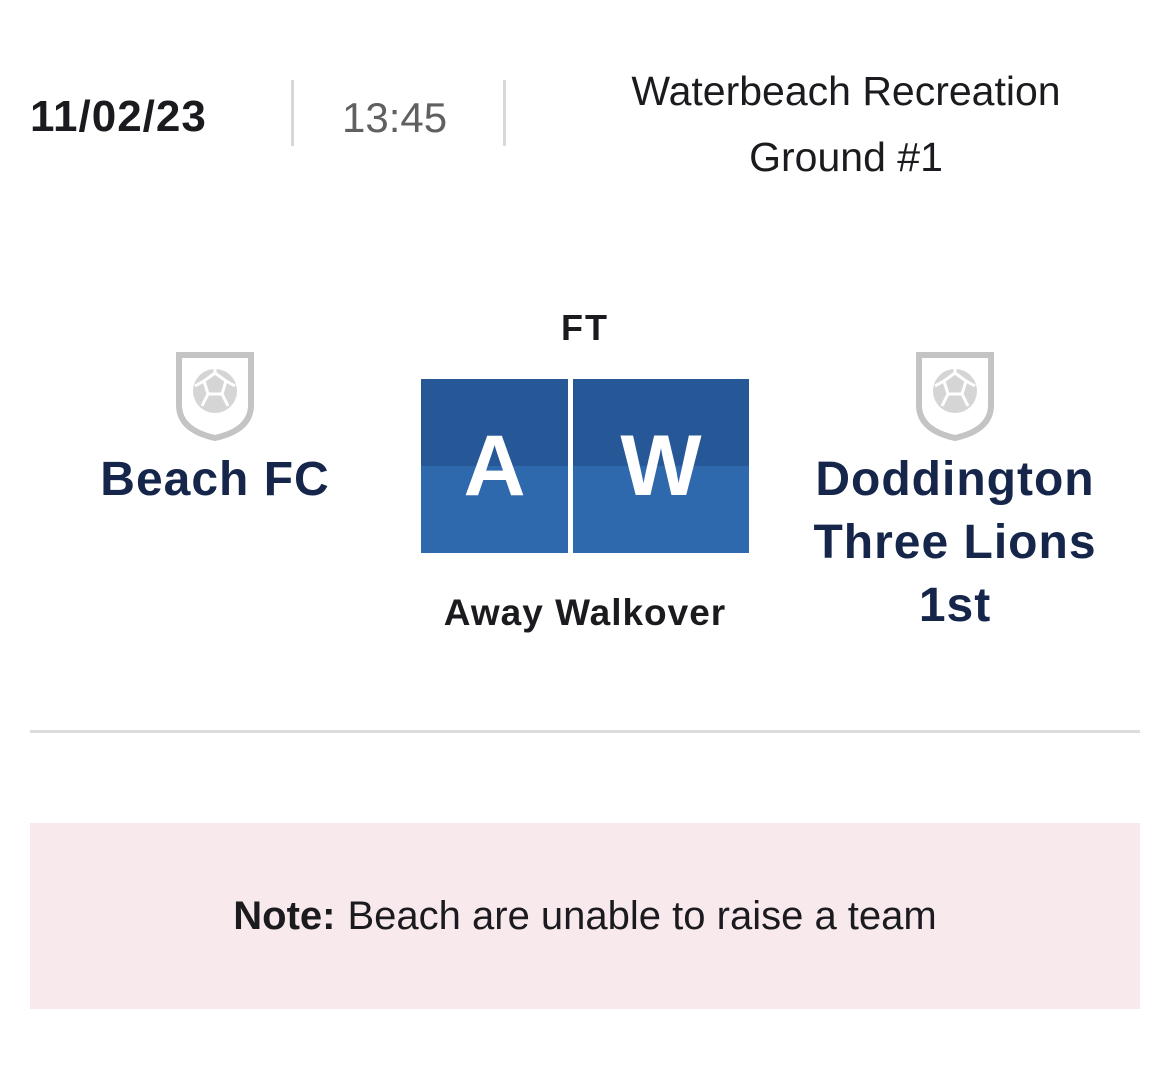 This screenshot has height=1065, width=1170. I want to click on match-venue: Waterbeach Recreation Ground #1, so click(846, 124).